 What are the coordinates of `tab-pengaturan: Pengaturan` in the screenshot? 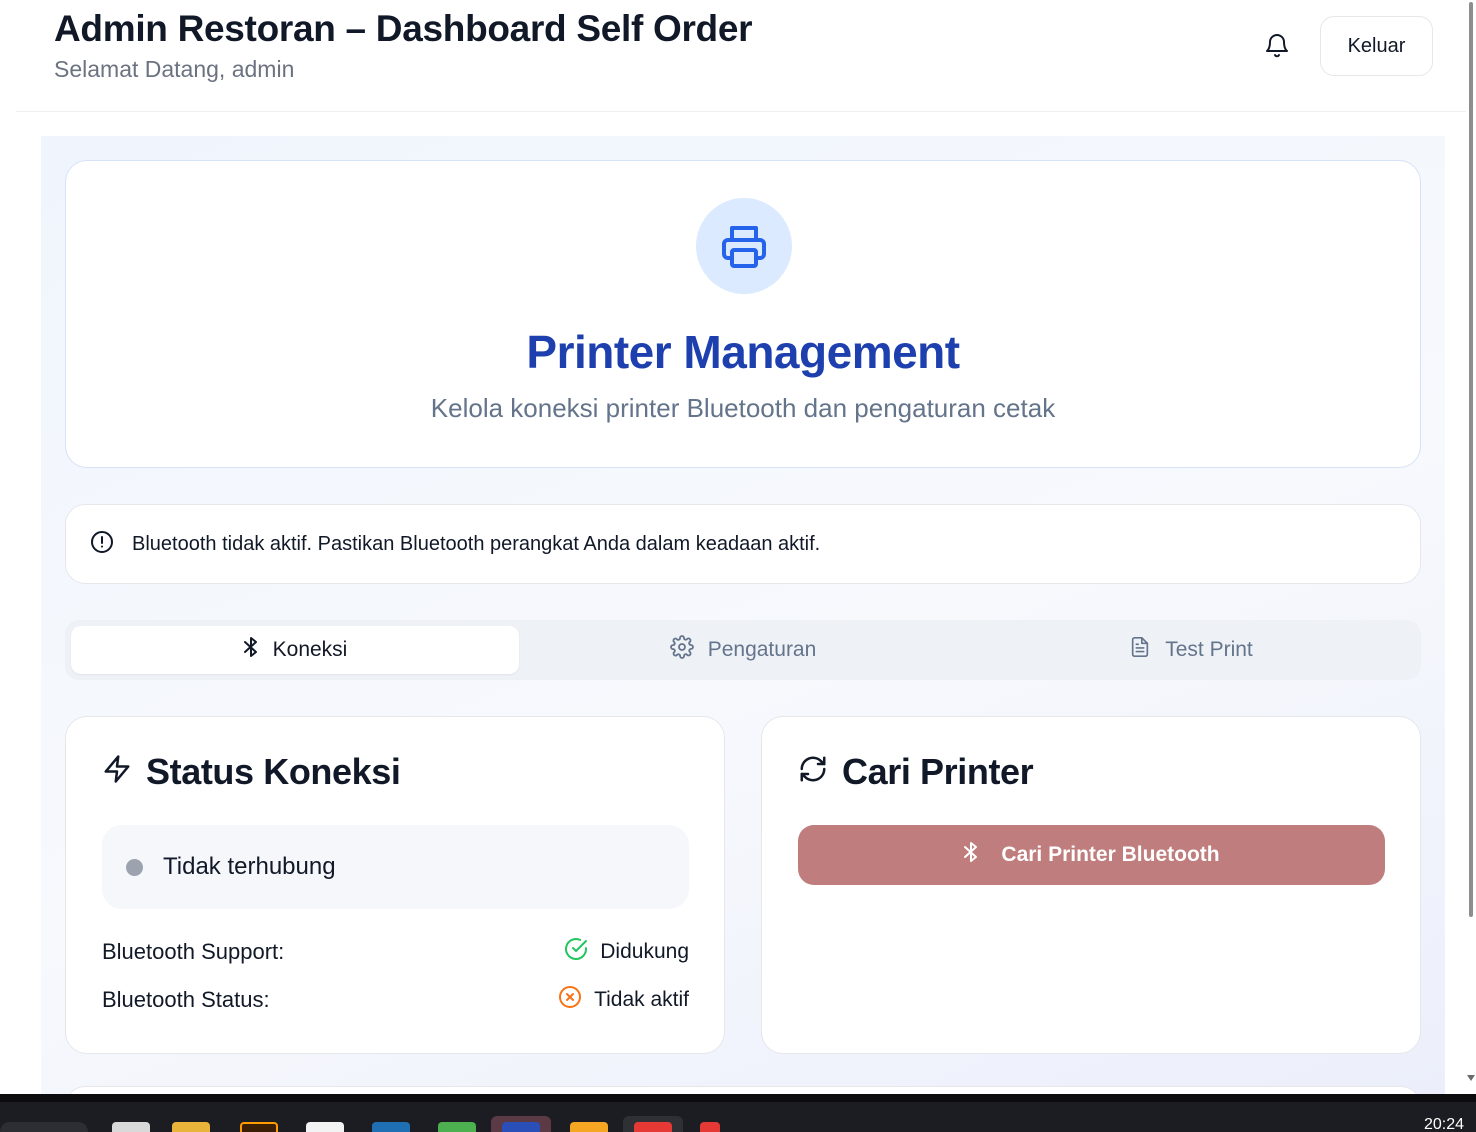 It's located at (743, 650).